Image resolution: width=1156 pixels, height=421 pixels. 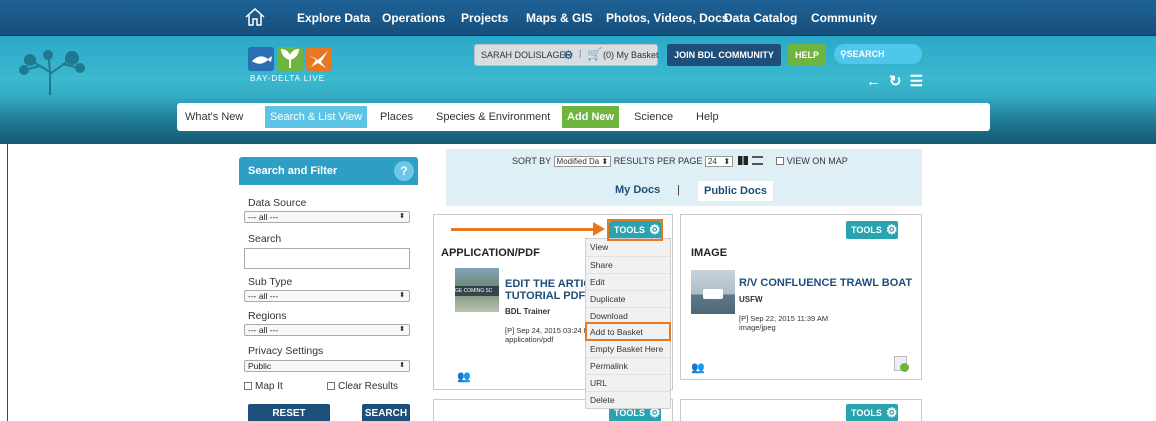 I want to click on select-caret-icon: ⬍, so click(x=402, y=365).